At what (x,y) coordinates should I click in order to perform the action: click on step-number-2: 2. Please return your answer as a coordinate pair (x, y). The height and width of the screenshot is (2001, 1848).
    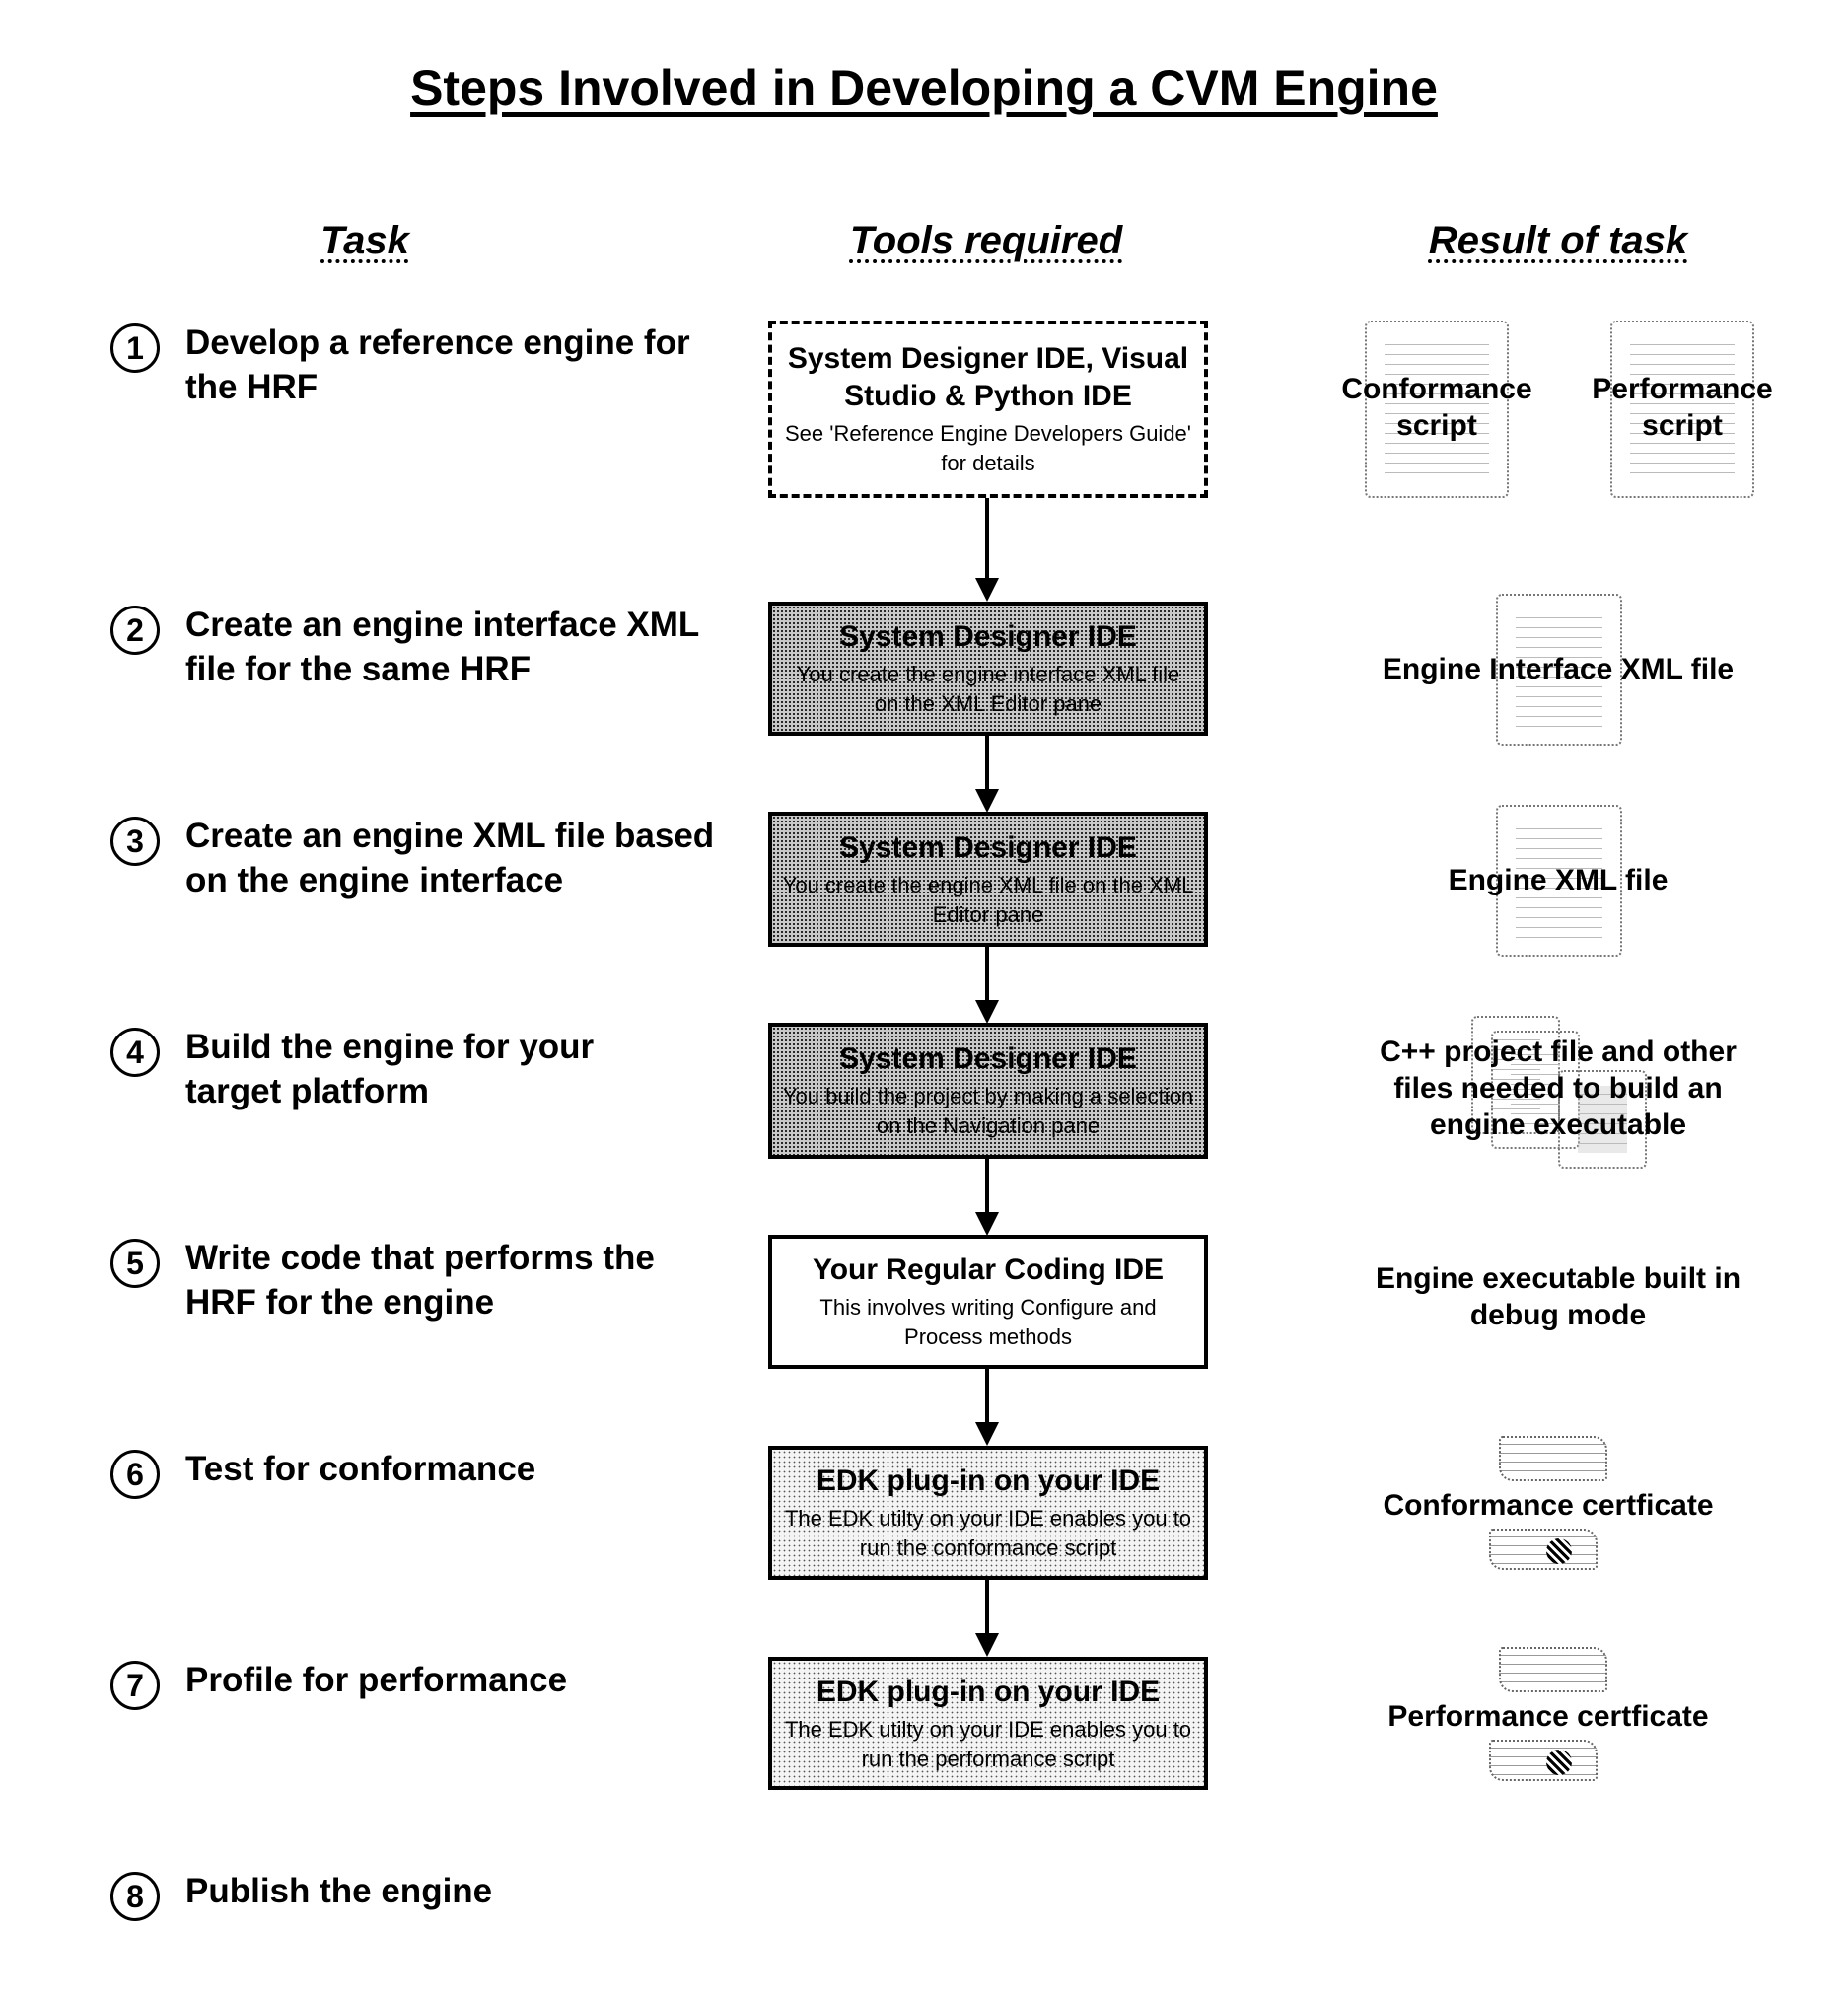
    Looking at the image, I should click on (135, 631).